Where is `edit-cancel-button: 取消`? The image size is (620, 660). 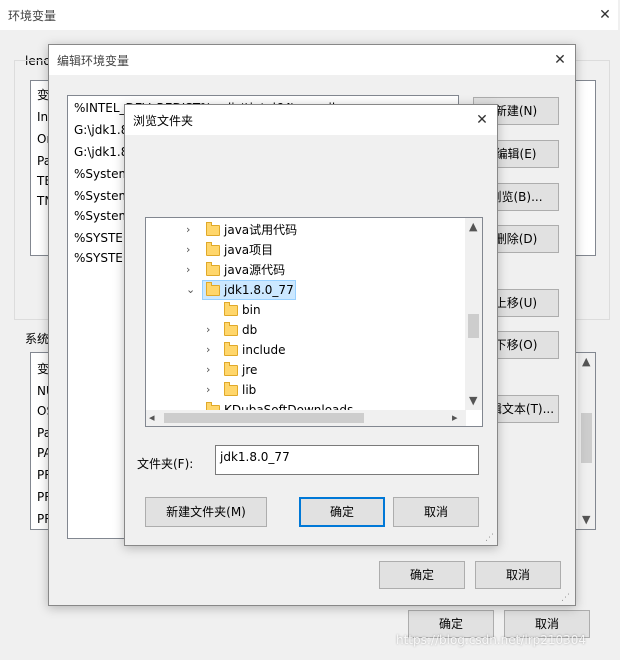
edit-cancel-button: 取消 is located at coordinates (518, 575).